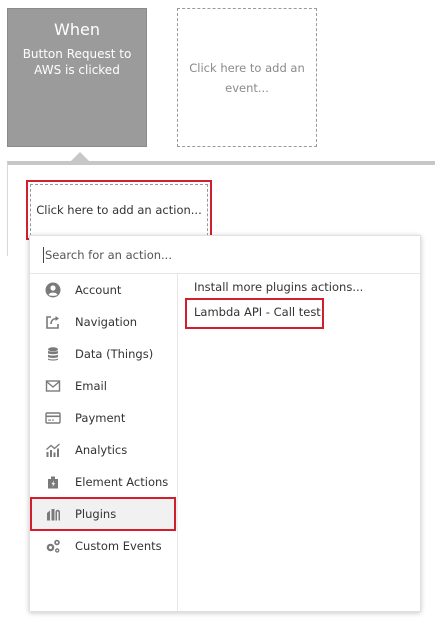  Describe the element at coordinates (77, 29) in the screenshot. I see `event-when-label: When` at that location.